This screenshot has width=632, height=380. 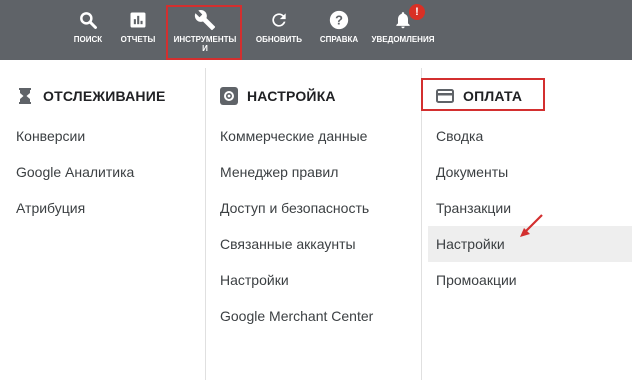 I want to click on menu-item-access-security: Доступ и безопасность, so click(x=294, y=208).